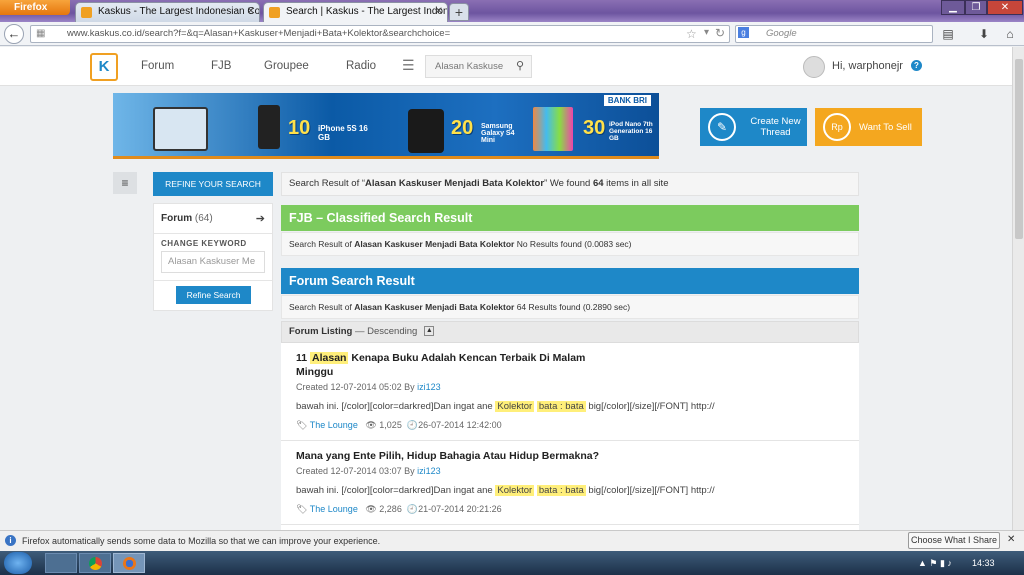 This screenshot has width=1024, height=575. Describe the element at coordinates (203, 218) in the screenshot. I see `filter-forum-count: (64)` at that location.